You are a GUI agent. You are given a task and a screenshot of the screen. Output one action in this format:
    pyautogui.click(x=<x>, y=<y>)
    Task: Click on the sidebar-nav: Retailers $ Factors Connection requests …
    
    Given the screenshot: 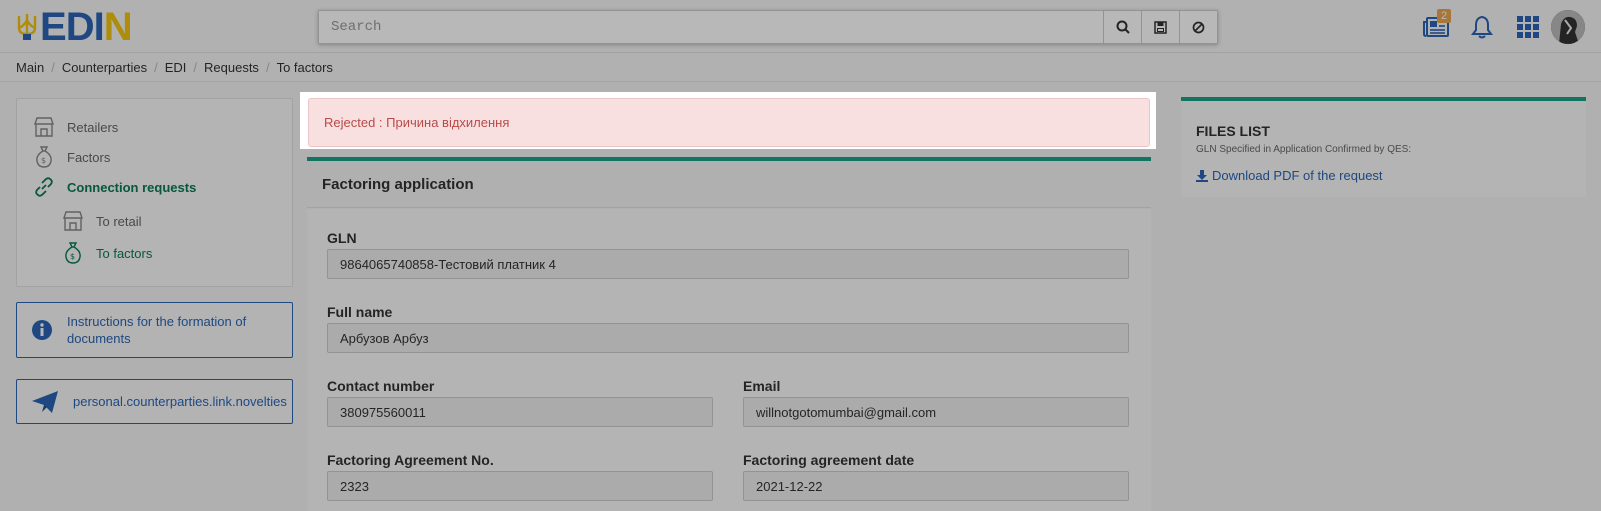 What is the action you would take?
    pyautogui.click(x=154, y=192)
    